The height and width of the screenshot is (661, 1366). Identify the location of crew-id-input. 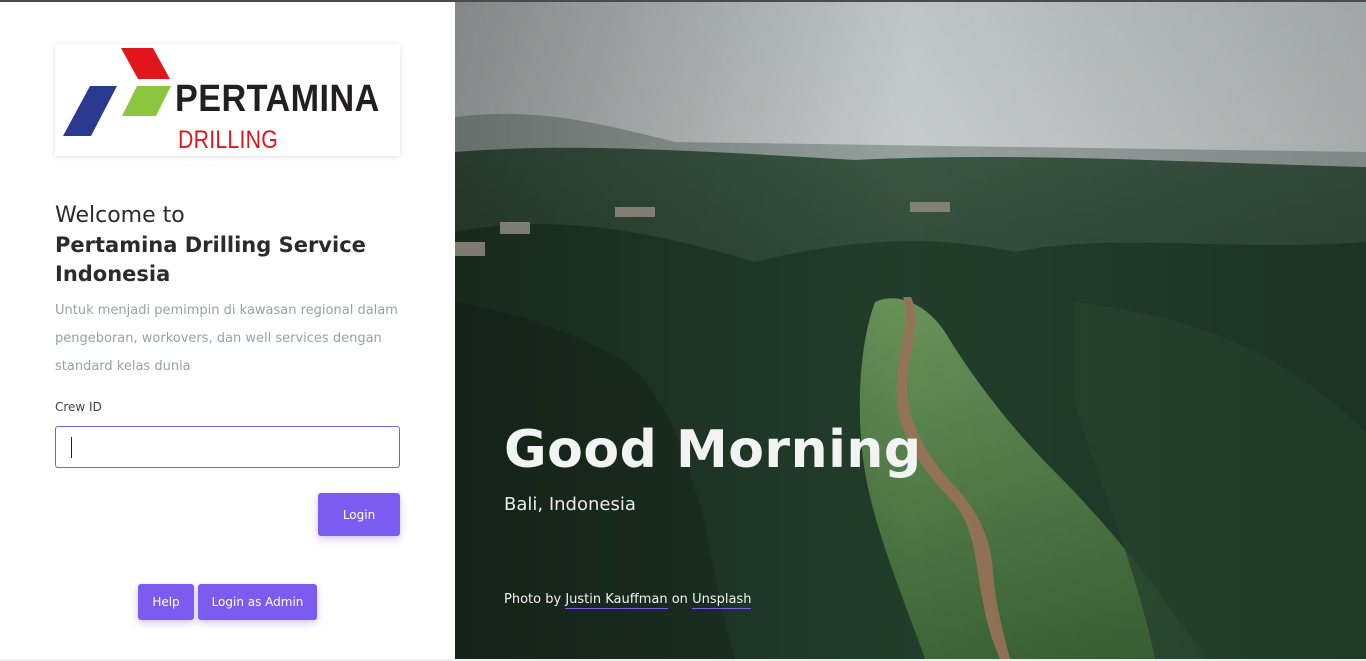
(227, 447).